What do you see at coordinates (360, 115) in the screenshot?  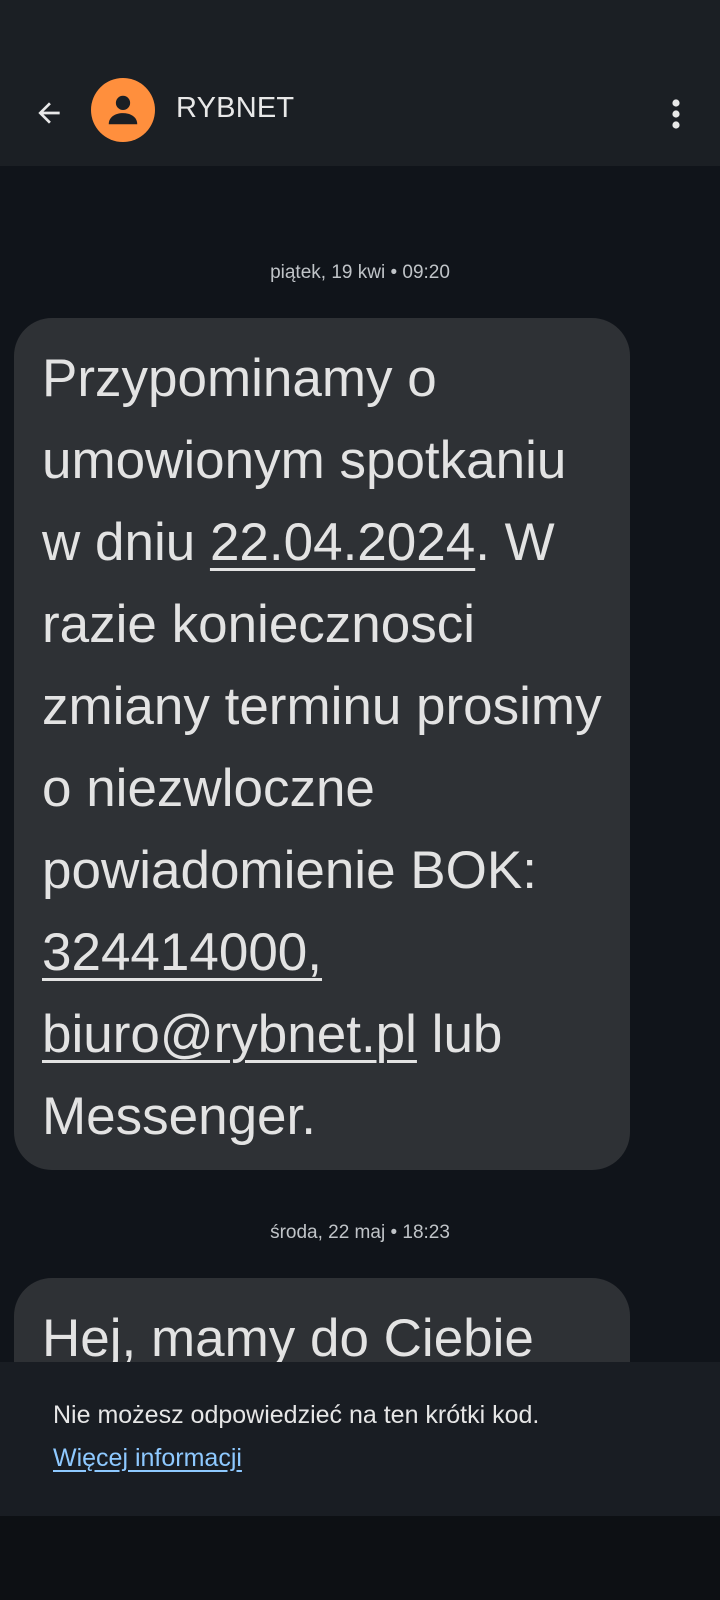 I see `app-bar: RYBNET` at bounding box center [360, 115].